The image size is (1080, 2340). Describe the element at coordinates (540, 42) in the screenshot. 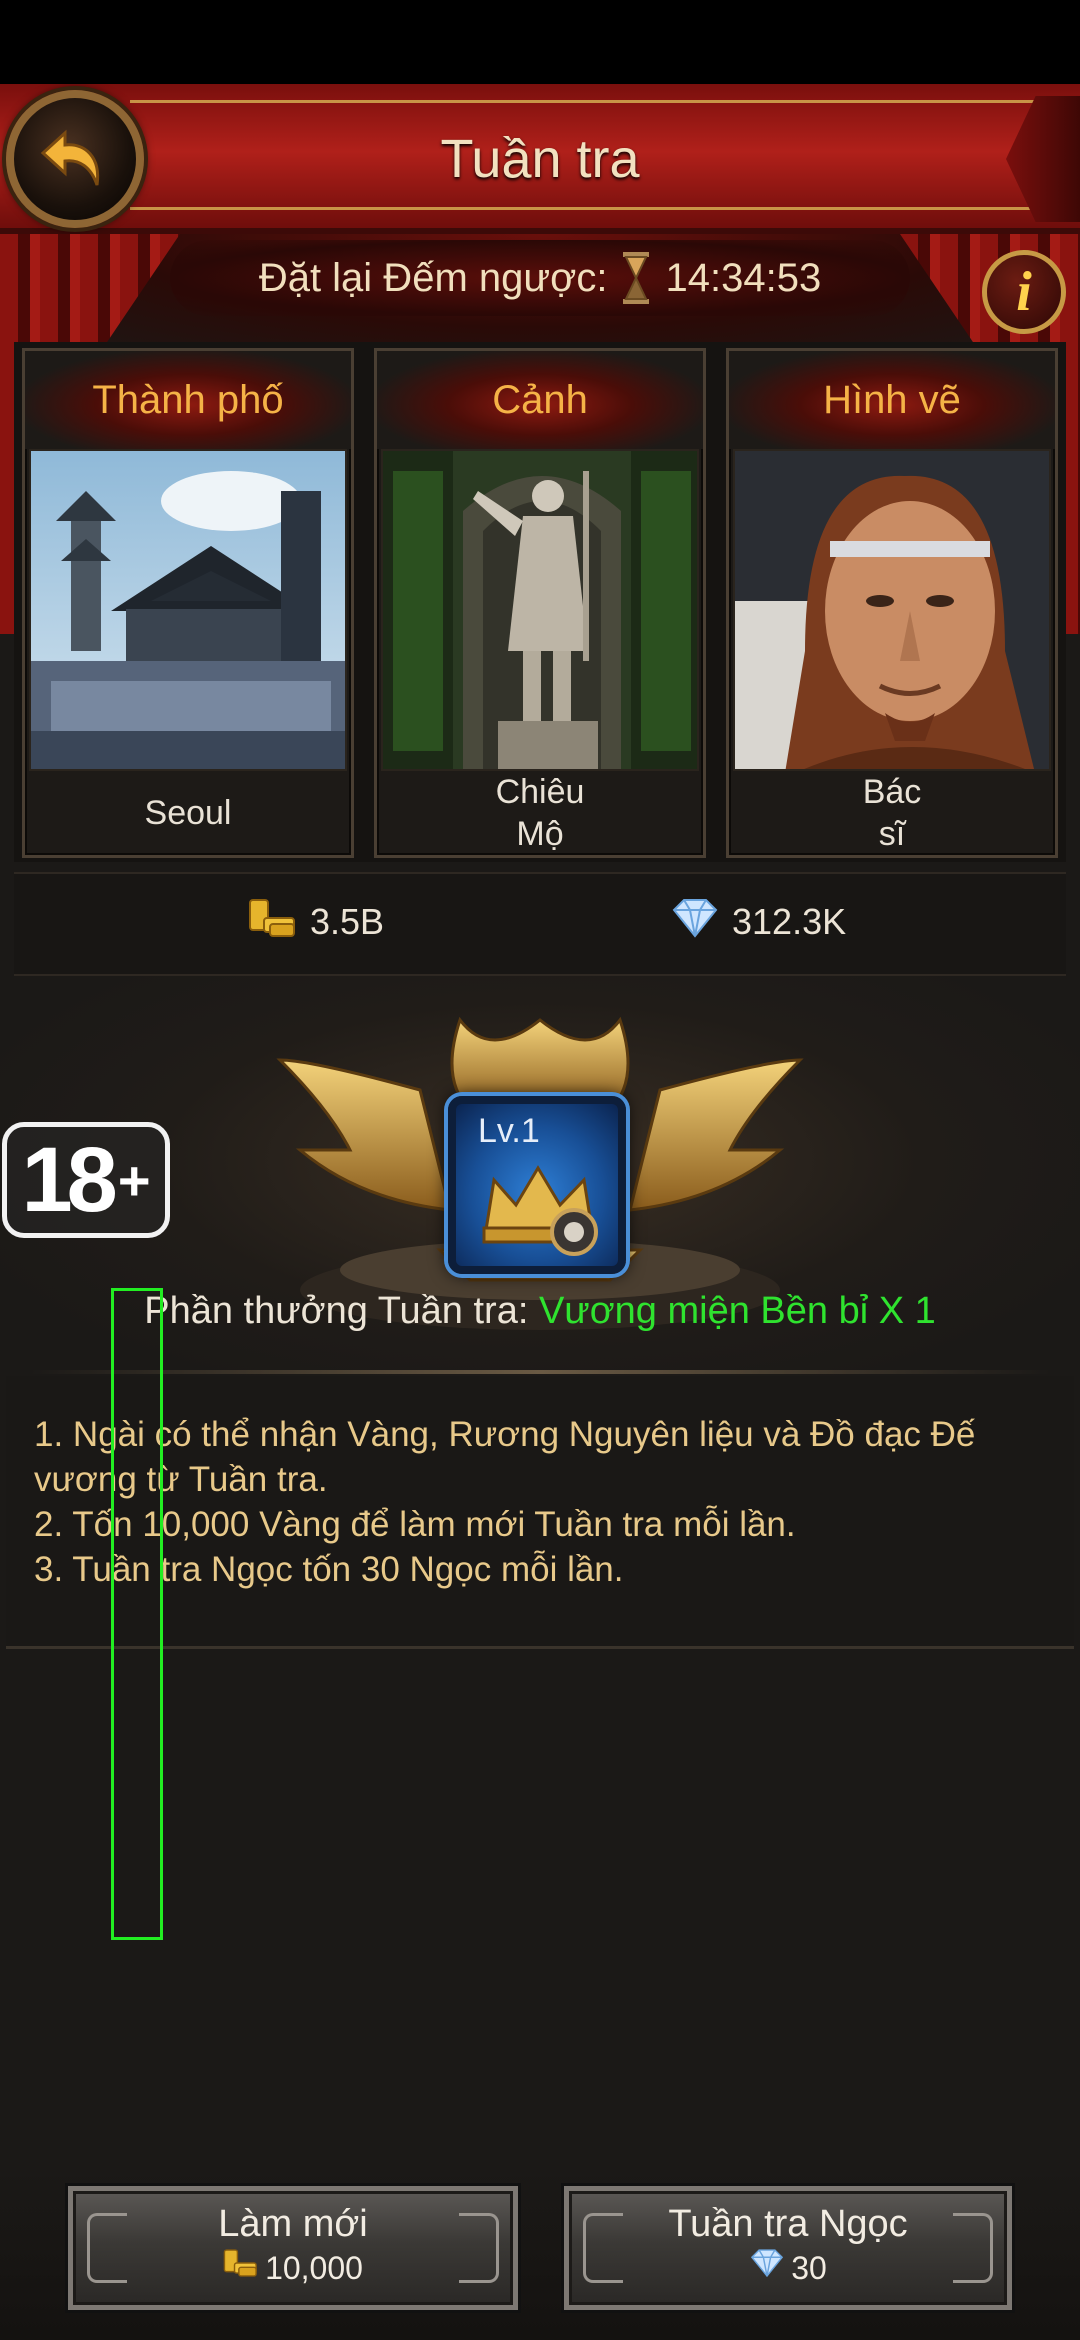

I see `status-bar` at that location.